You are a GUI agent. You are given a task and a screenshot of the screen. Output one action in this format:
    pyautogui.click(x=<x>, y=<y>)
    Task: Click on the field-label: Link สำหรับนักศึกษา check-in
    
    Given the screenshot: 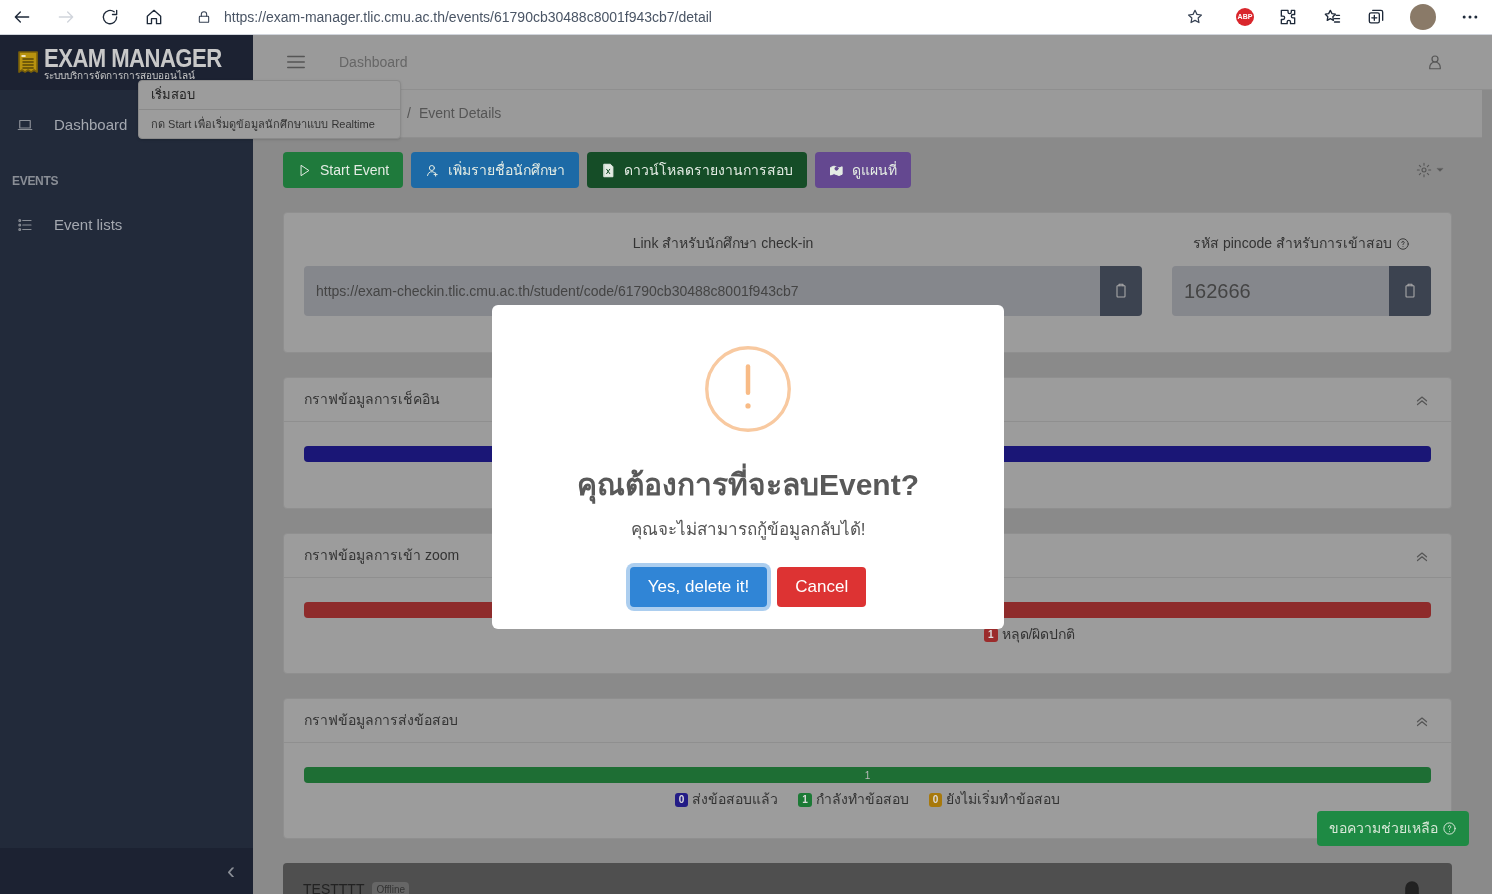 What is the action you would take?
    pyautogui.click(x=723, y=243)
    